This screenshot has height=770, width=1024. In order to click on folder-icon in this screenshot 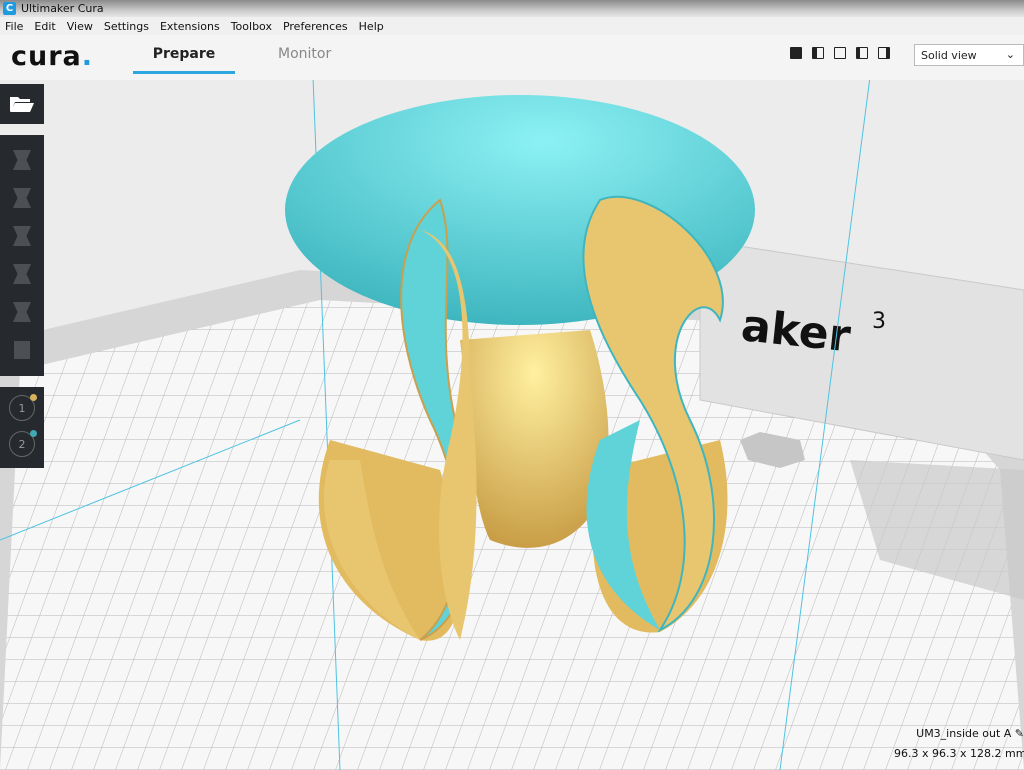, I will do `click(22, 104)`.